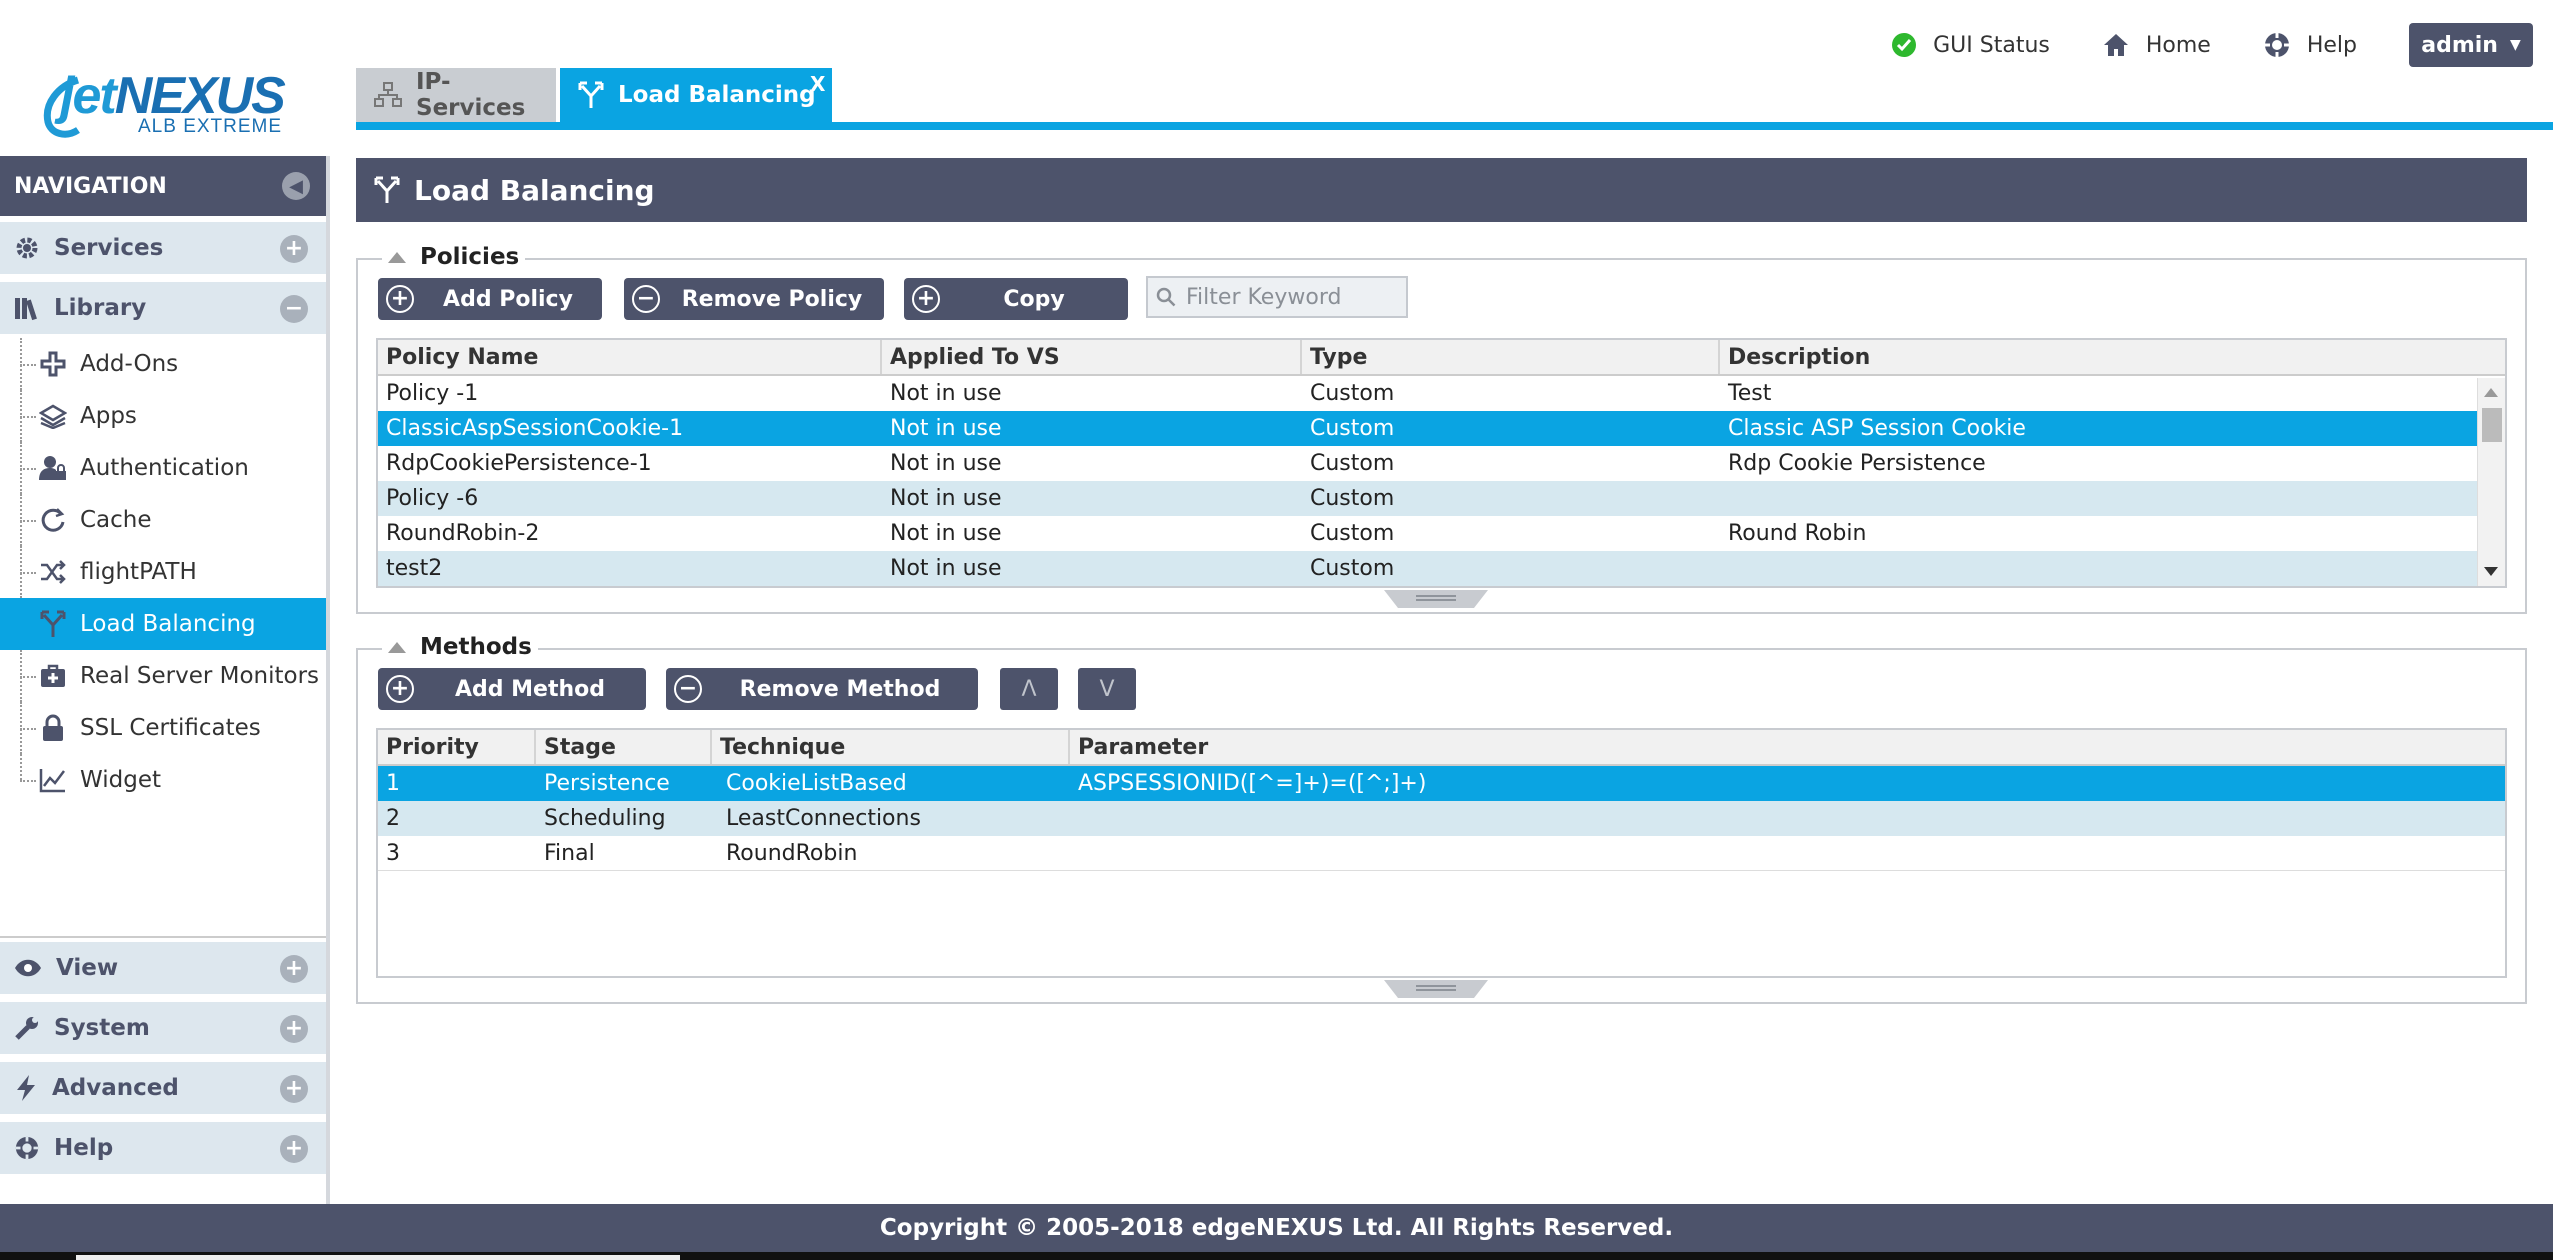  What do you see at coordinates (717, 95) in the screenshot?
I see `tab-load-balancing-label: Load Balancing` at bounding box center [717, 95].